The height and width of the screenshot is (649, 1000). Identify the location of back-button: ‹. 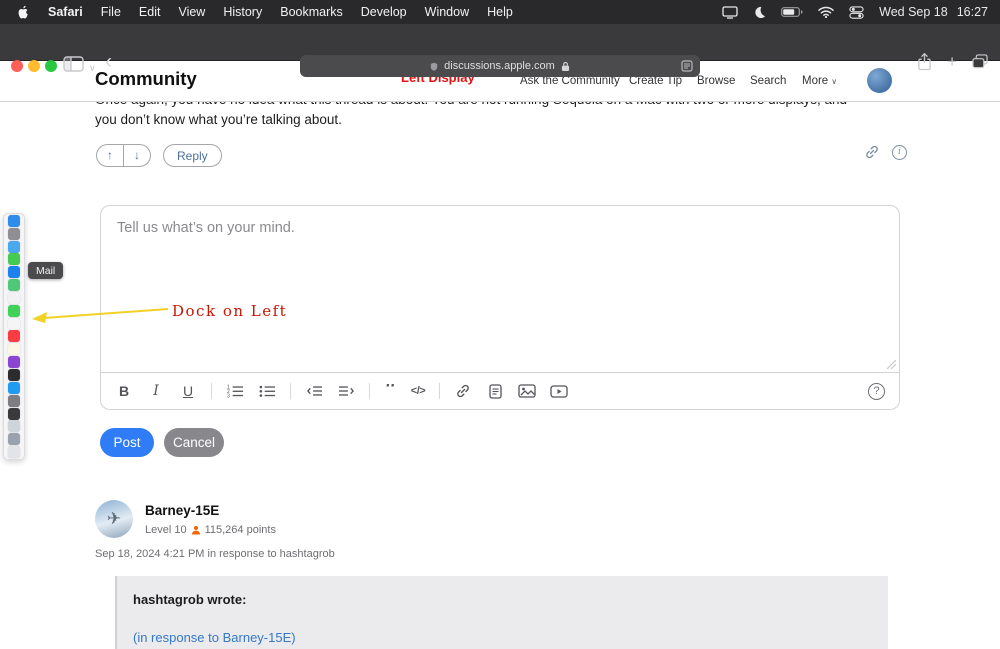
(108, 61).